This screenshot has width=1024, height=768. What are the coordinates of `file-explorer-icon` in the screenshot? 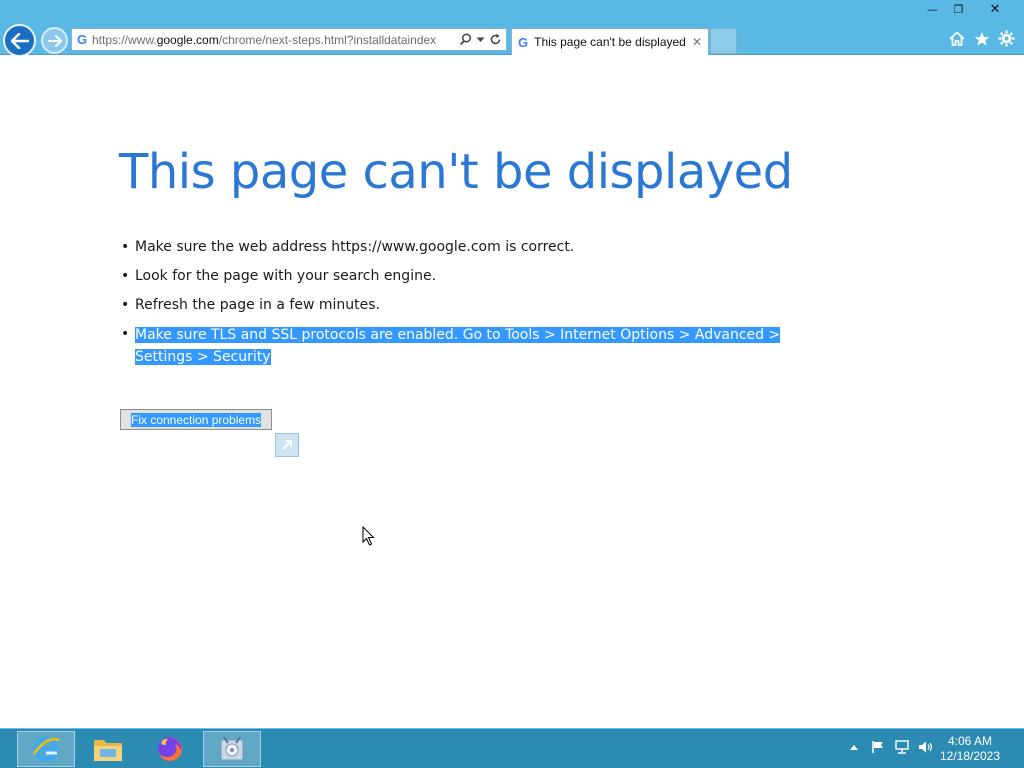 It's located at (108, 750).